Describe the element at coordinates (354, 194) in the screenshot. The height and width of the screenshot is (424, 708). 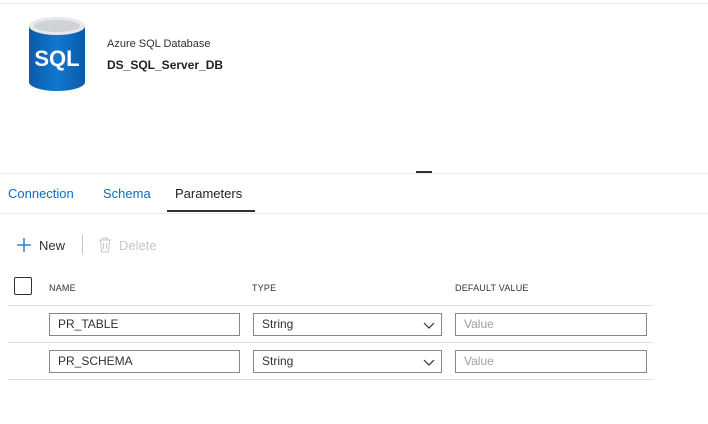
I see `tab-bar: Connection Schema Parameters` at that location.